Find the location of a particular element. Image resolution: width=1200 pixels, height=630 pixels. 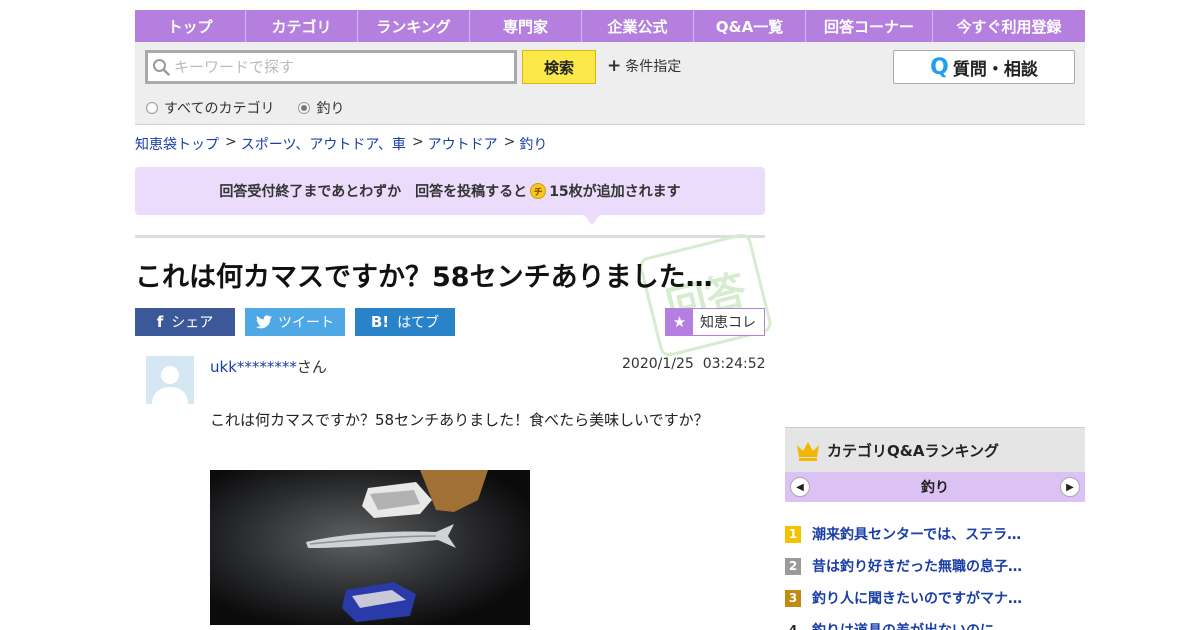

default-user-icon is located at coordinates (170, 380).